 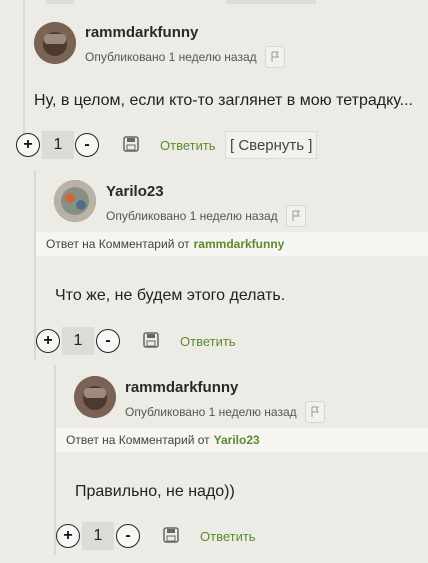 What do you see at coordinates (271, 2) in the screenshot?
I see `top-stub-right` at bounding box center [271, 2].